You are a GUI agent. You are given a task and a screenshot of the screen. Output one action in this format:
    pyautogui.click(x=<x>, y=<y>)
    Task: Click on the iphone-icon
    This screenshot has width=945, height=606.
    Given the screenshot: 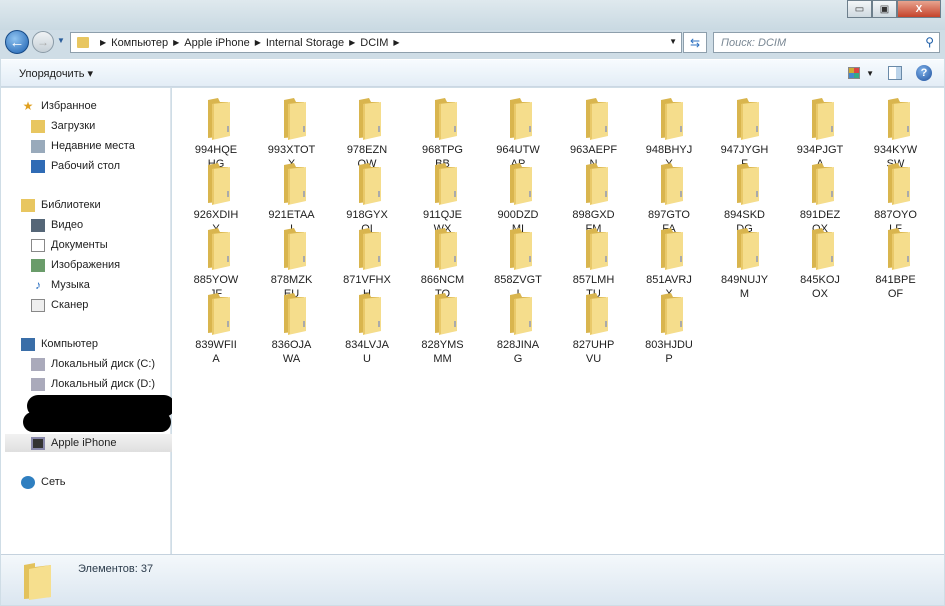 What is the action you would take?
    pyautogui.click(x=38, y=443)
    